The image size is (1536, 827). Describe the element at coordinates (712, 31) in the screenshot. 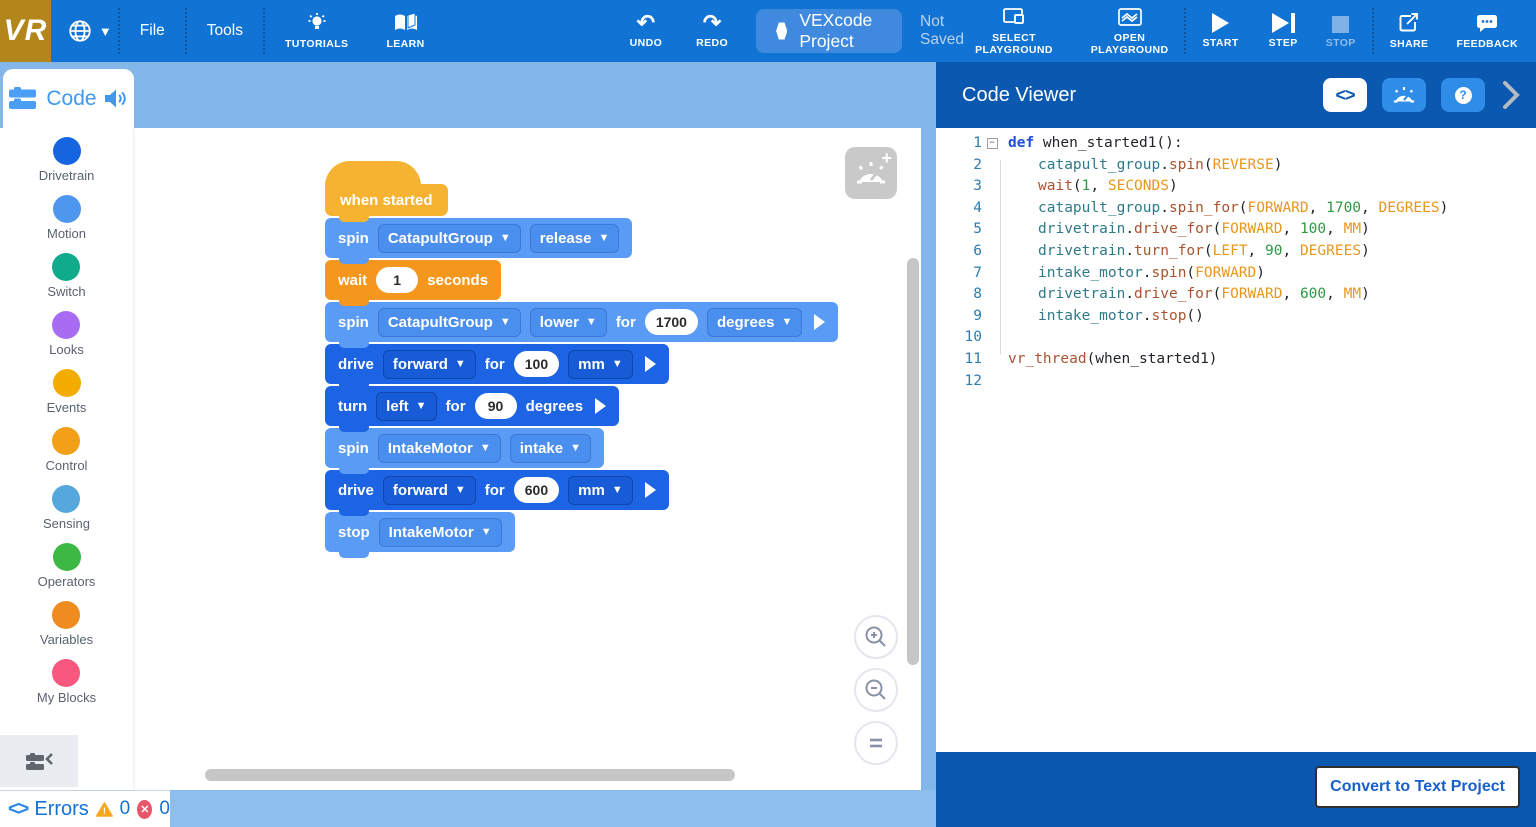

I see `redo-button: ↷ REDO` at that location.